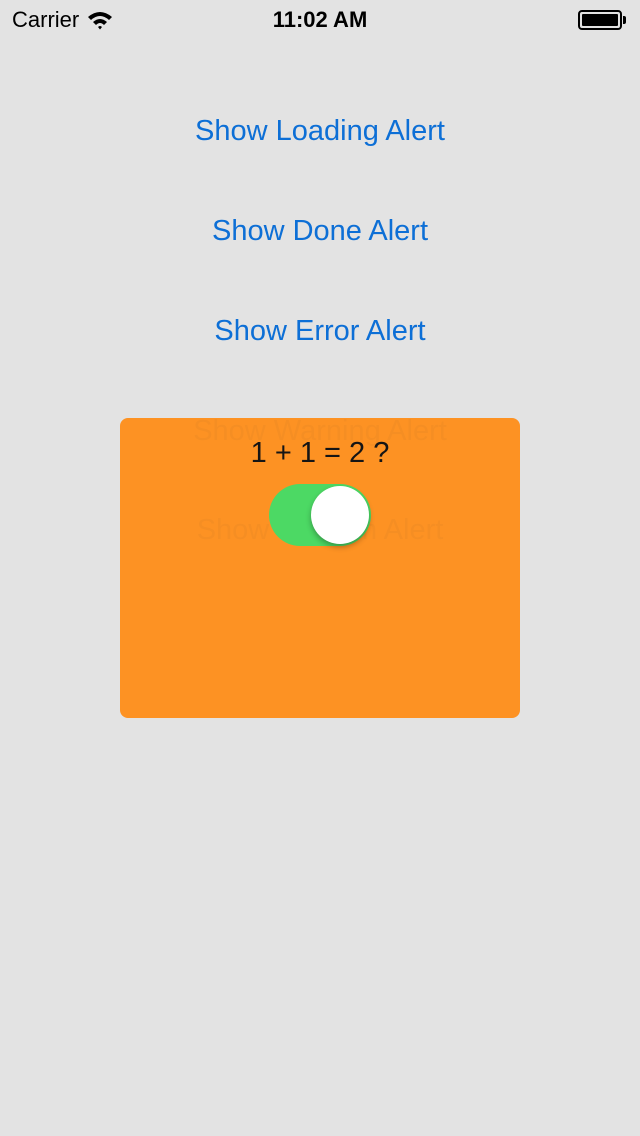 This screenshot has height=1136, width=640. Describe the element at coordinates (320, 131) in the screenshot. I see `show-loading-alert-button: Show Loading Alert` at that location.